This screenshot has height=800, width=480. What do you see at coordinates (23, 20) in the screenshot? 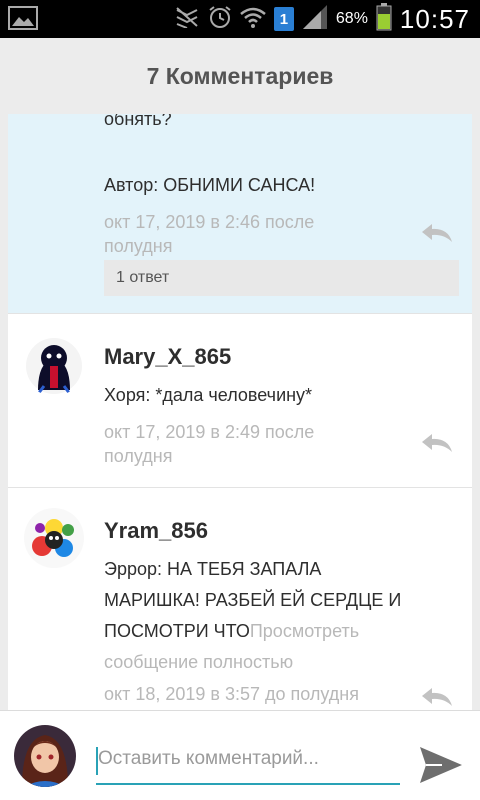
I see `gallery-icon` at bounding box center [23, 20].